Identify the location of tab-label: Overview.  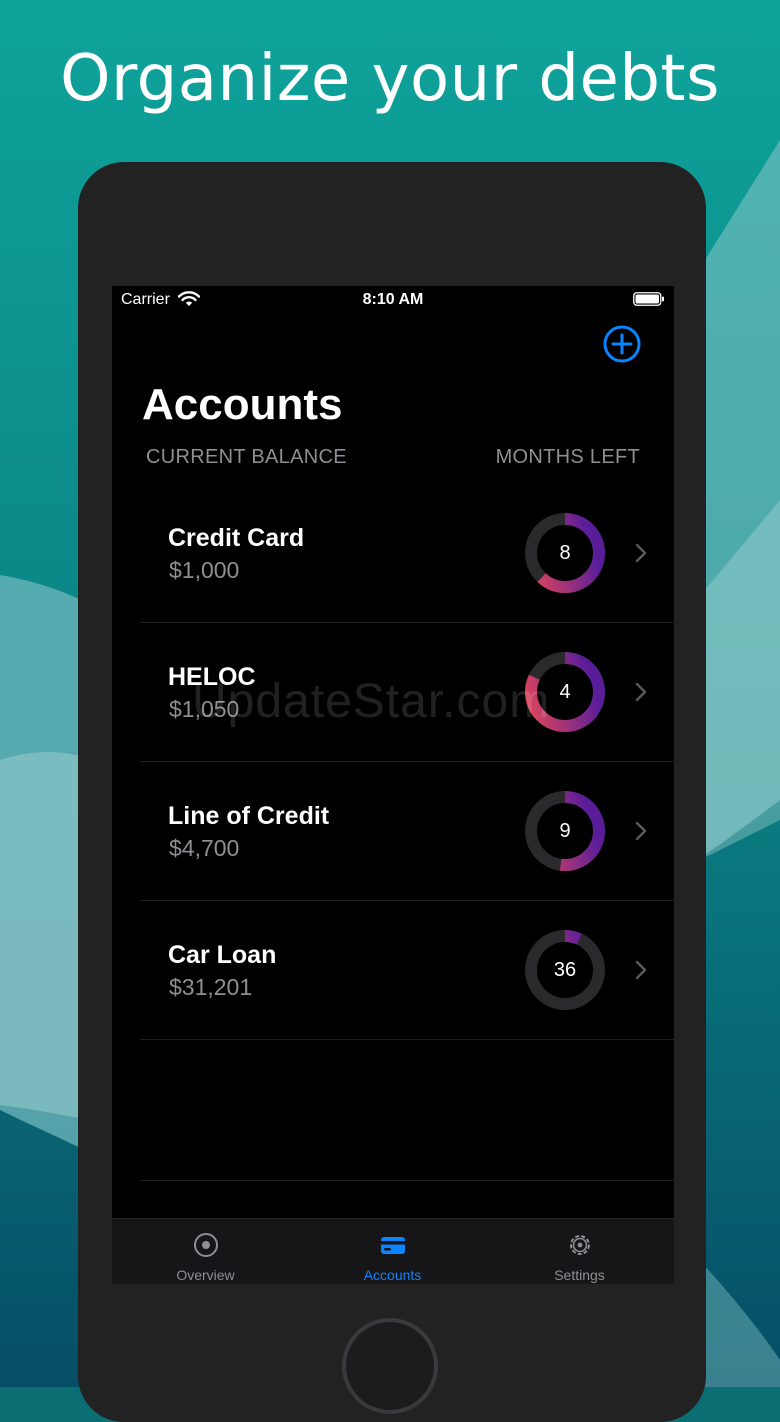
(205, 1275).